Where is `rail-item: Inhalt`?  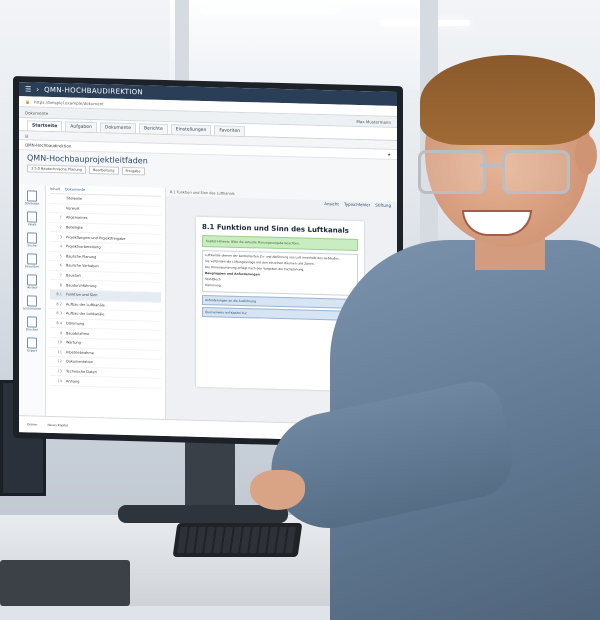 rail-item: Inhalt is located at coordinates (32, 218).